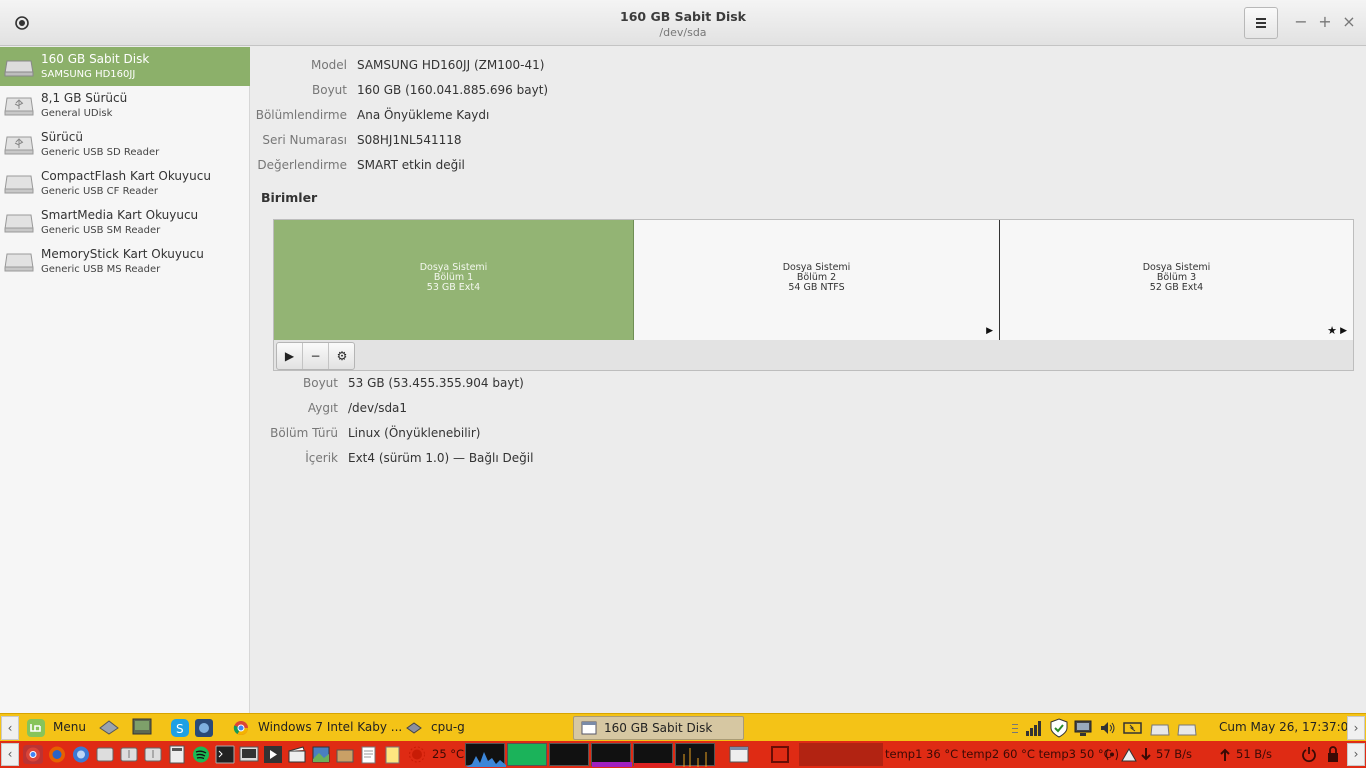 This screenshot has width=1366, height=768. What do you see at coordinates (1129, 754) in the screenshot?
I see `mountain-icon` at bounding box center [1129, 754].